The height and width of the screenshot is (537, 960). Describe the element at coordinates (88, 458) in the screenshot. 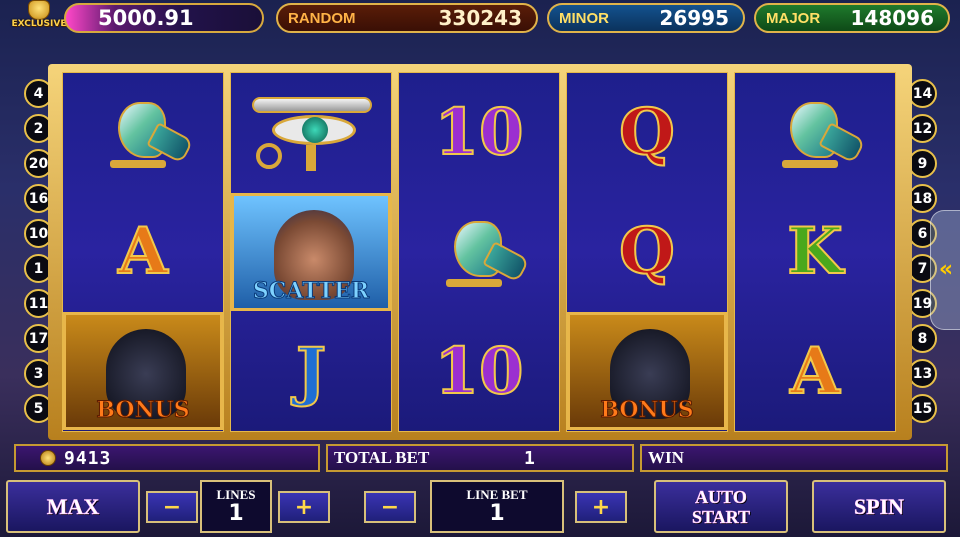

I see `credits-value: 9413` at that location.